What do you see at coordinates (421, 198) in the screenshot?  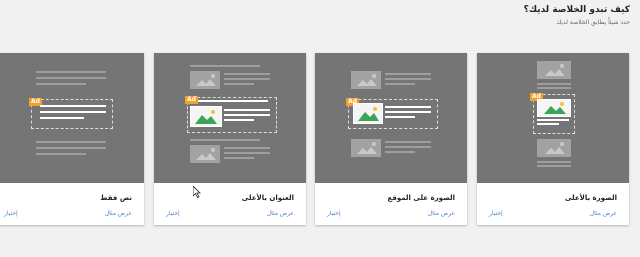 I see `layout-name: الصورة على الموقع` at bounding box center [421, 198].